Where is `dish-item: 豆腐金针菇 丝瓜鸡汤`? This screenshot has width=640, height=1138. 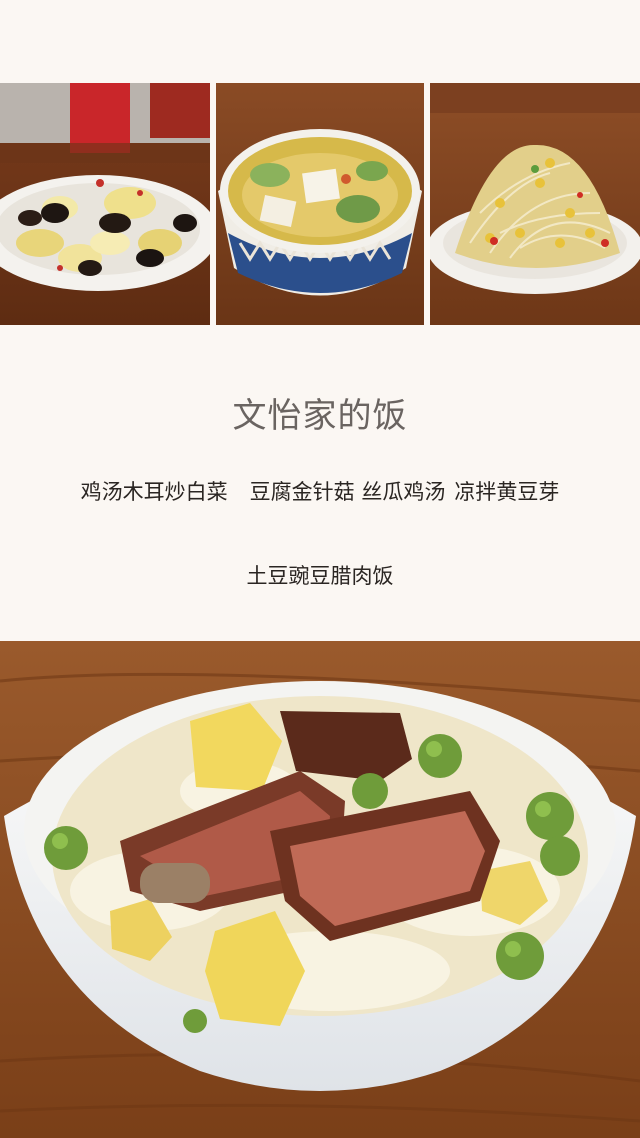 dish-item: 豆腐金针菇 丝瓜鸡汤 is located at coordinates (347, 492).